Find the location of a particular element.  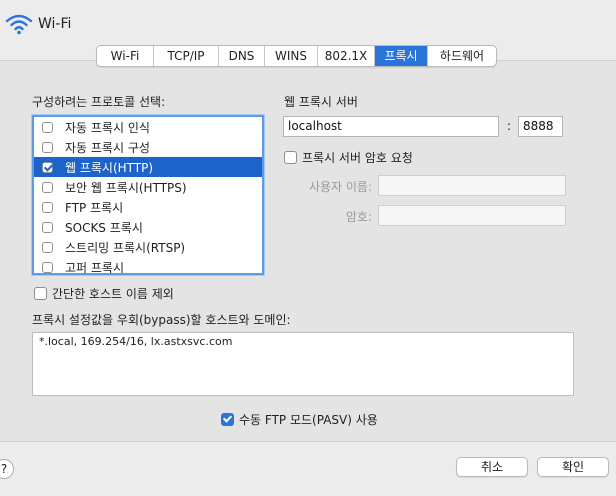

username-label: 사용자 이름: is located at coordinates (340, 187).